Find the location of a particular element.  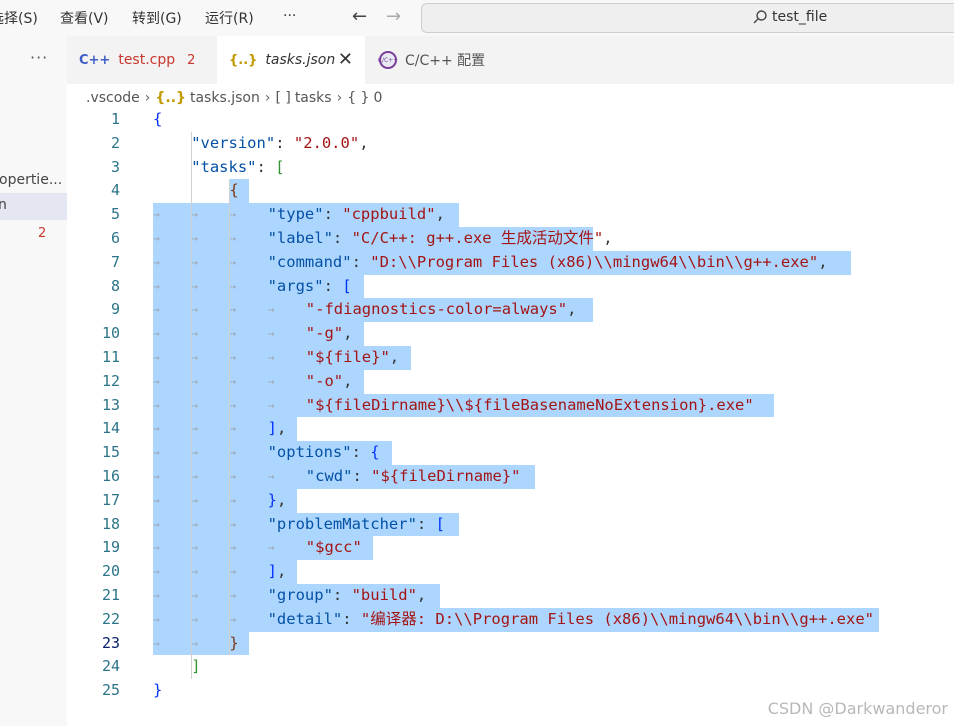

json-string: "${fileDirname}" is located at coordinates (446, 476).